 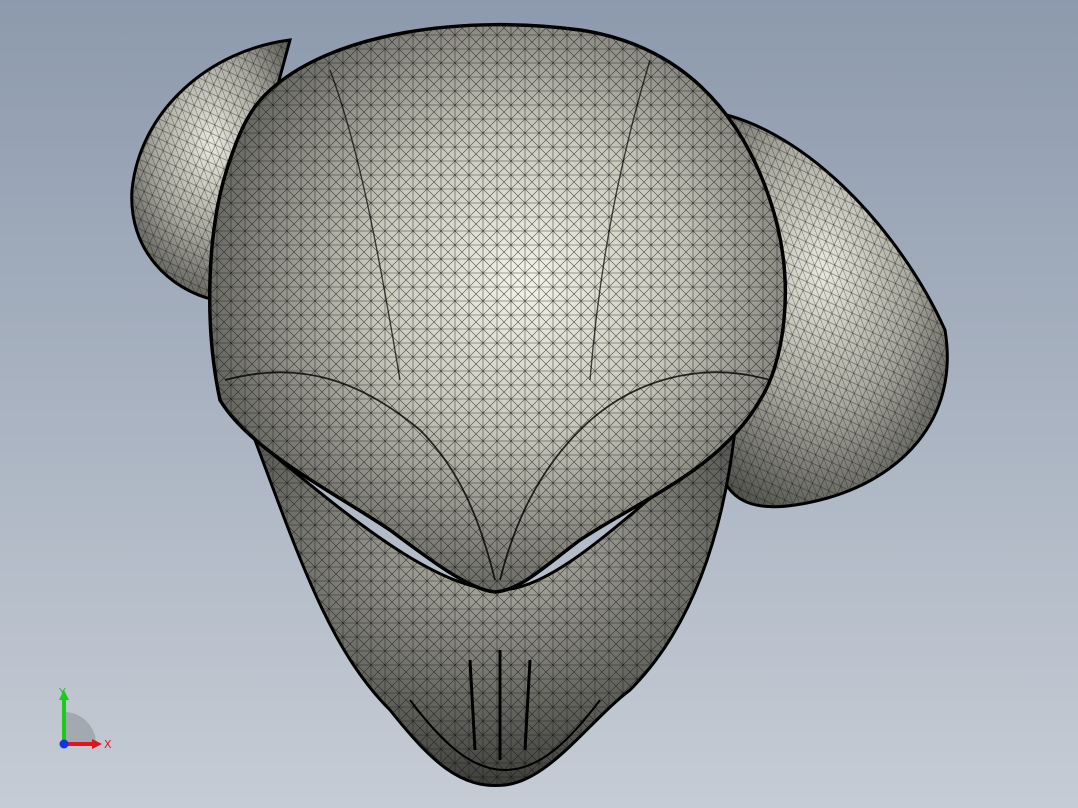 What do you see at coordinates (108, 744) in the screenshot?
I see `x-axis-label: X` at bounding box center [108, 744].